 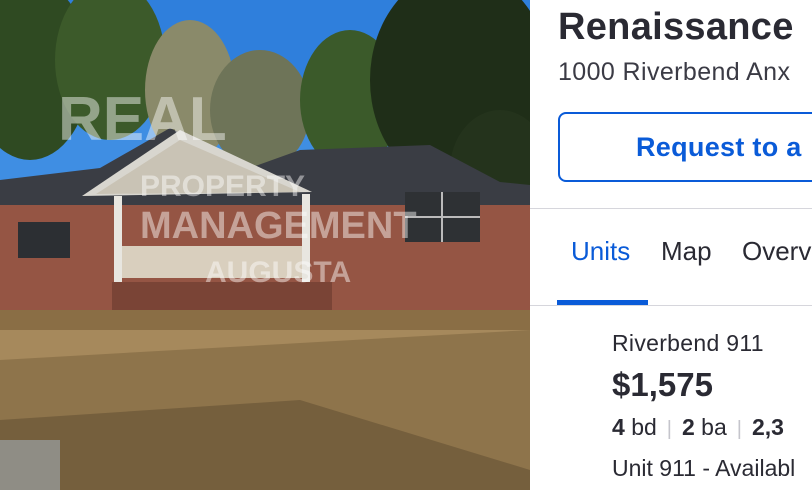 I want to click on request-tour-button-label: Request to a, so click(x=719, y=147).